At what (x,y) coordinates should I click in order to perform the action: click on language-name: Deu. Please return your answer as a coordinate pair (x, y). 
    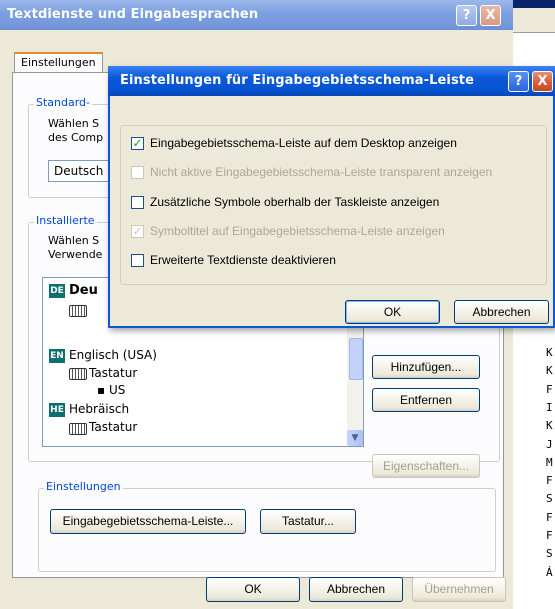
    Looking at the image, I should click on (83, 290).